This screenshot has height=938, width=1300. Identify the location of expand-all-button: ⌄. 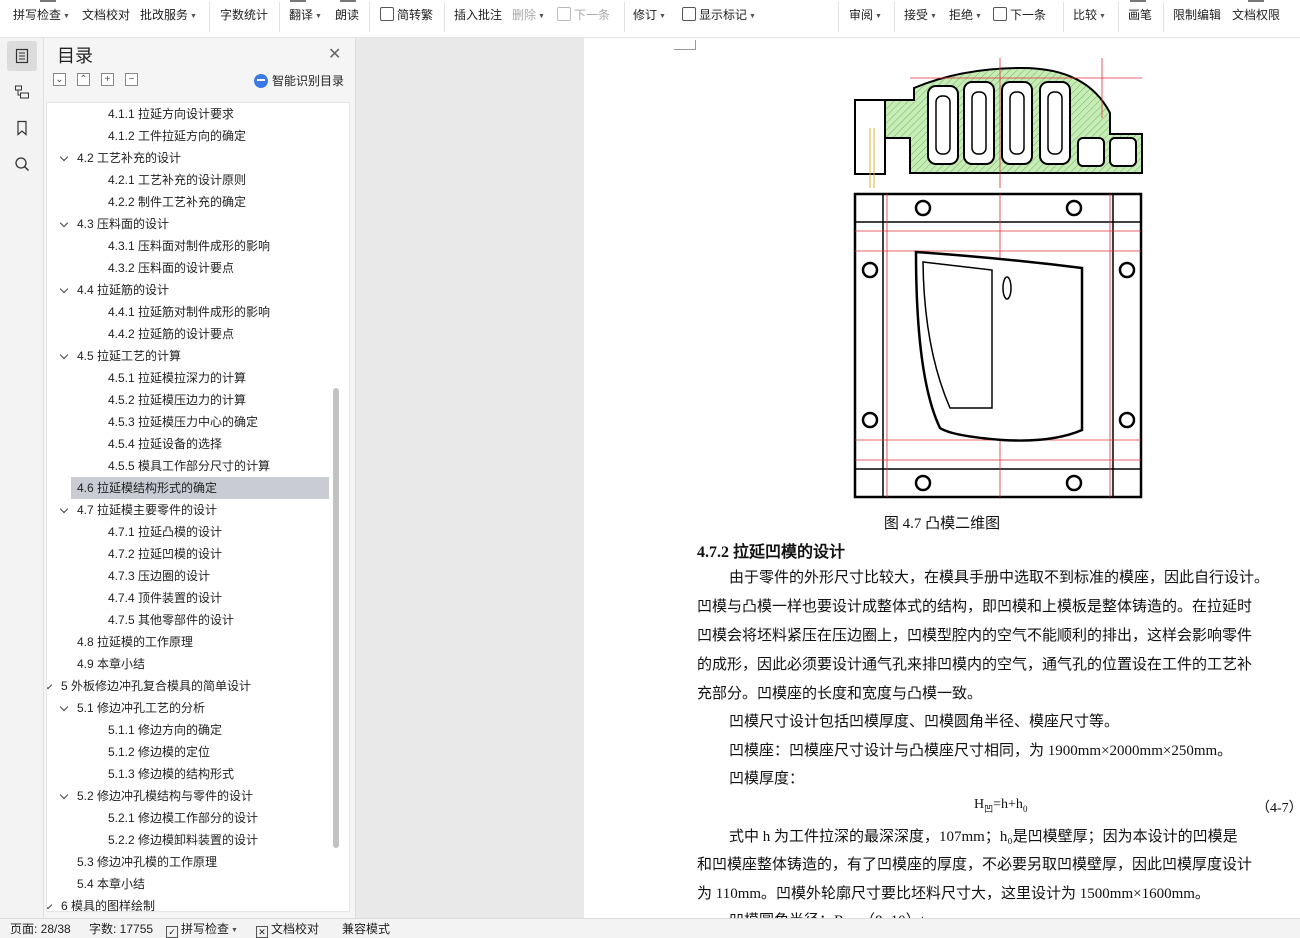
(59, 79).